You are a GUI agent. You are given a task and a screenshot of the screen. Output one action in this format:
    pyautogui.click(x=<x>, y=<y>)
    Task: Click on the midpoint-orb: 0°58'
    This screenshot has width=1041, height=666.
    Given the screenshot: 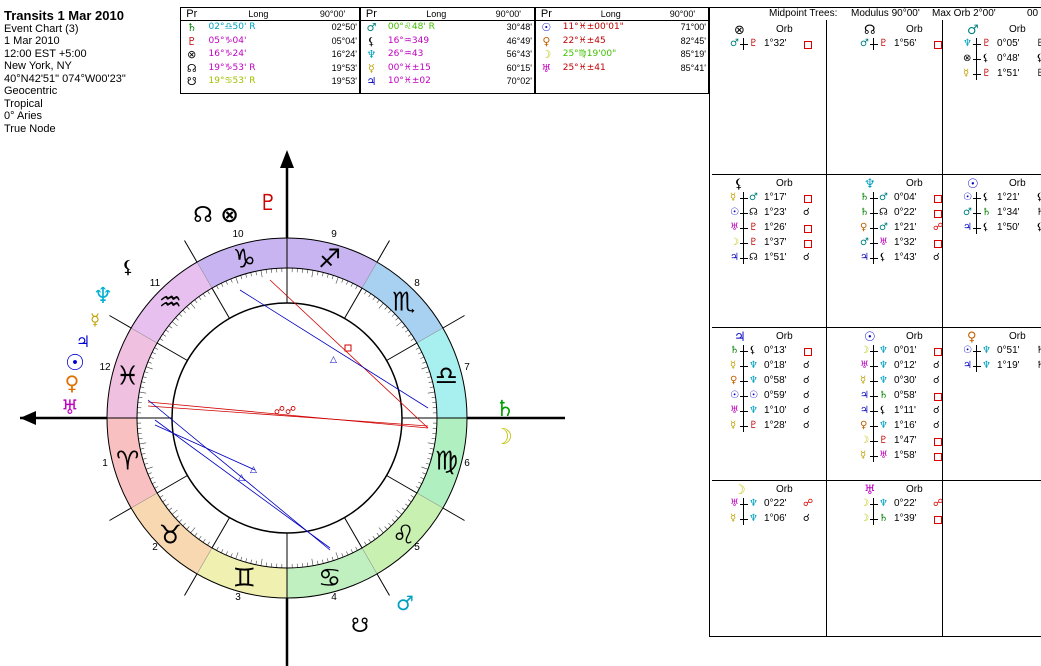 What is the action you would take?
    pyautogui.click(x=775, y=380)
    